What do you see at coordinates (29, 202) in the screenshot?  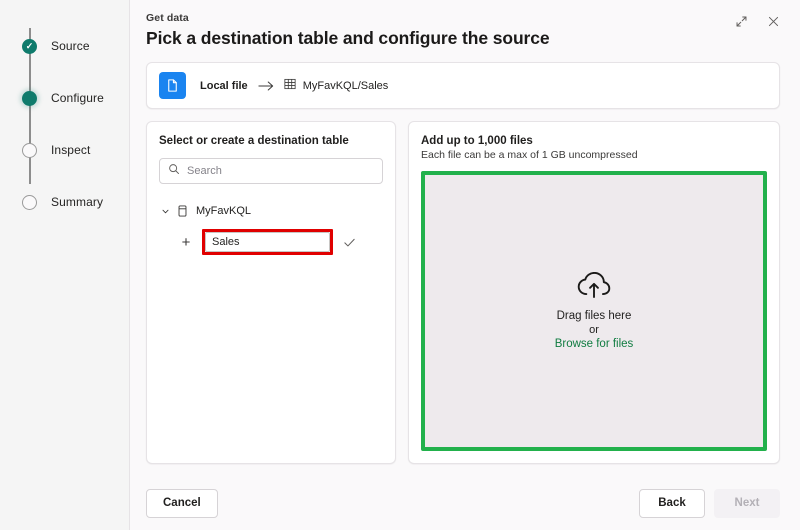 I see `step-status-icon-summary` at bounding box center [29, 202].